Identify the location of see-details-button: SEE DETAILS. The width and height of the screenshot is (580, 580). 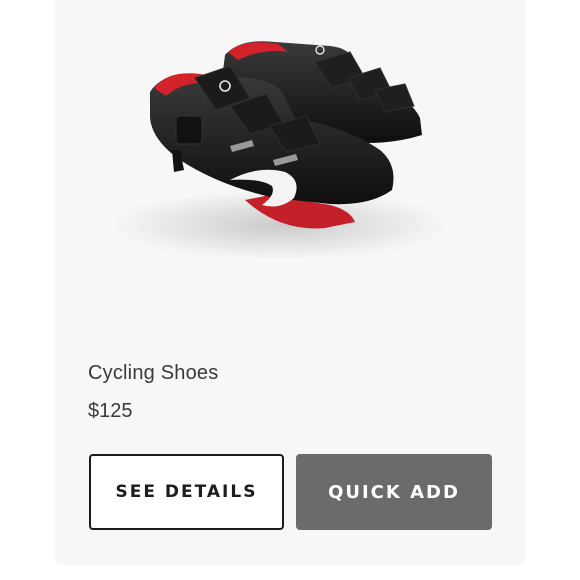
(186, 492).